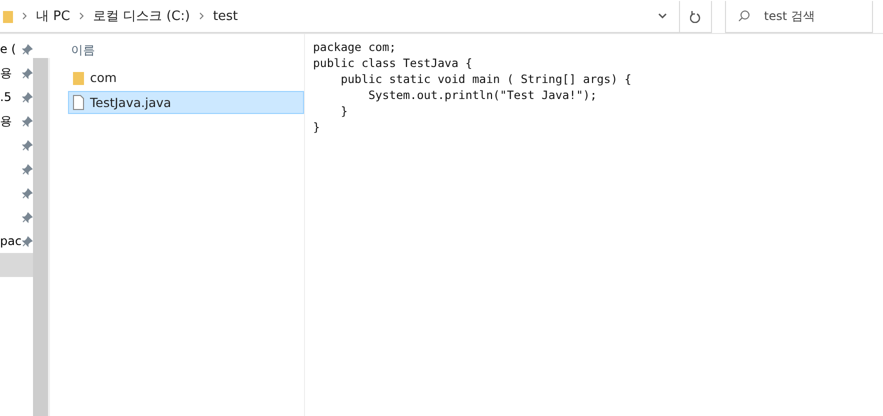 The width and height of the screenshot is (883, 416). I want to click on breadcrumb-item: 내 PC, so click(53, 16).